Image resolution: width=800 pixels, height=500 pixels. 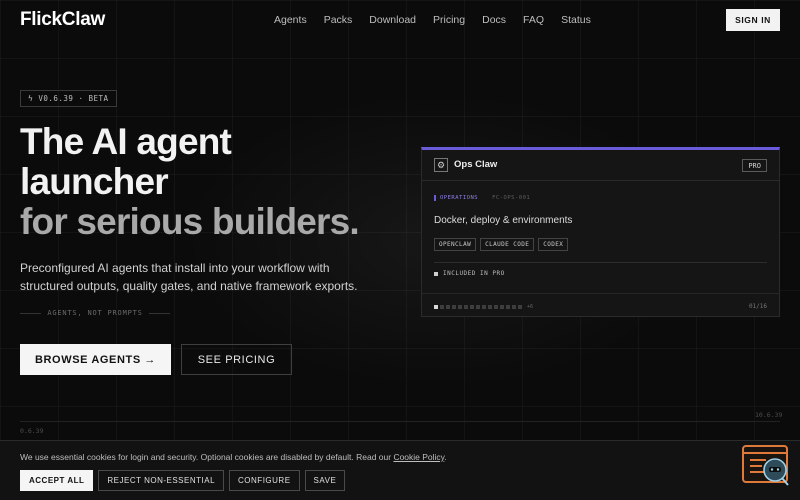 I want to click on tagline-rule-left, so click(x=31, y=313).